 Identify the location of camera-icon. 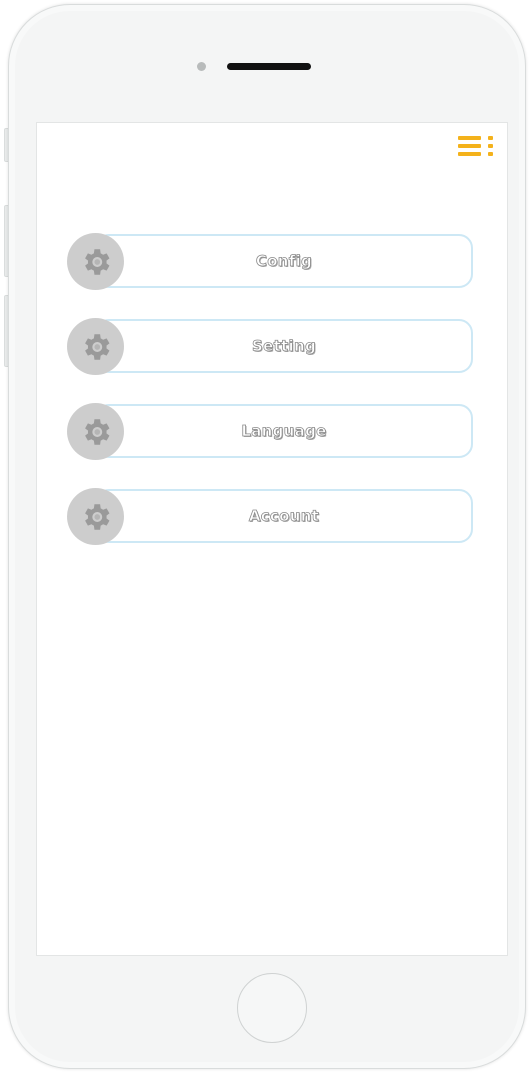
(201, 66).